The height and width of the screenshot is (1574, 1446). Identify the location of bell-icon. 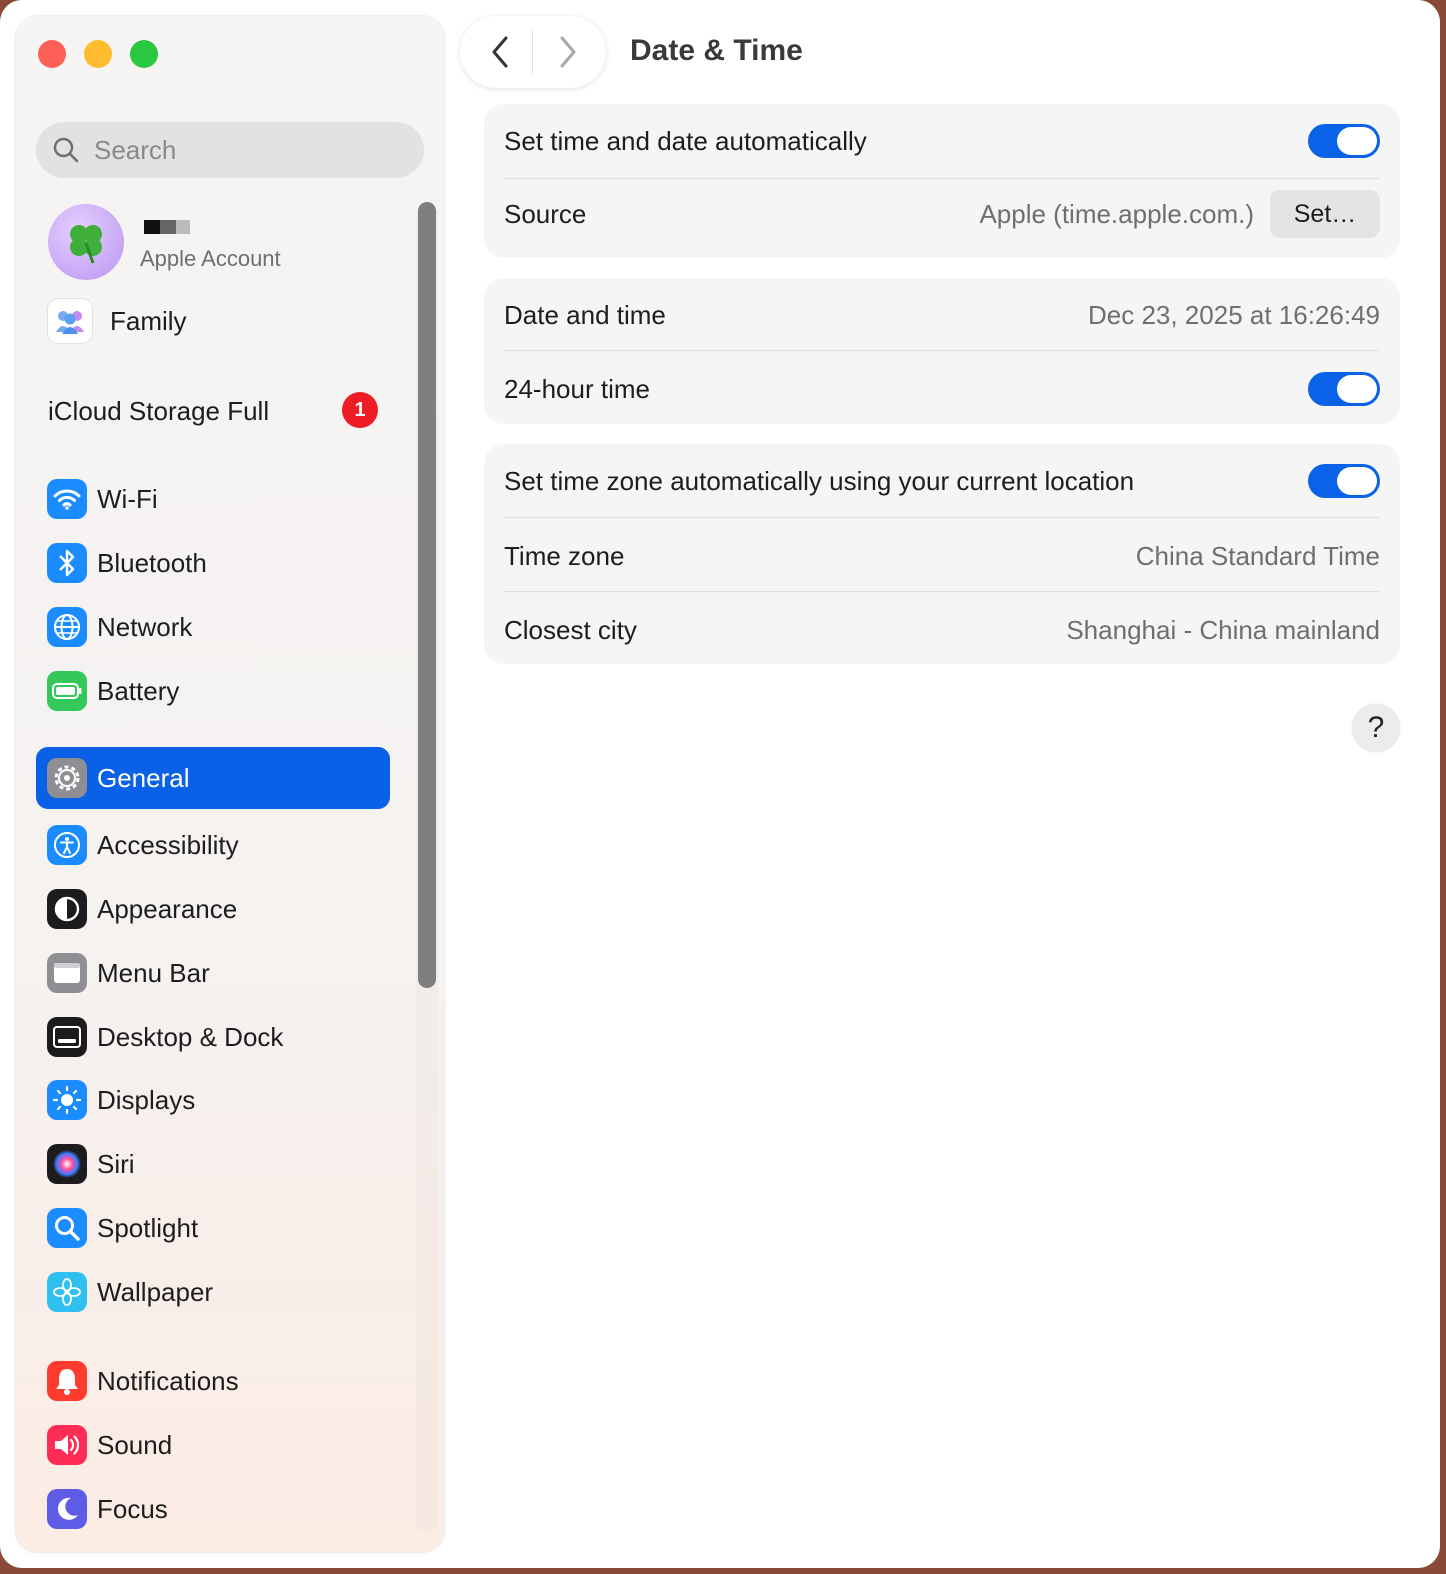
(67, 1381).